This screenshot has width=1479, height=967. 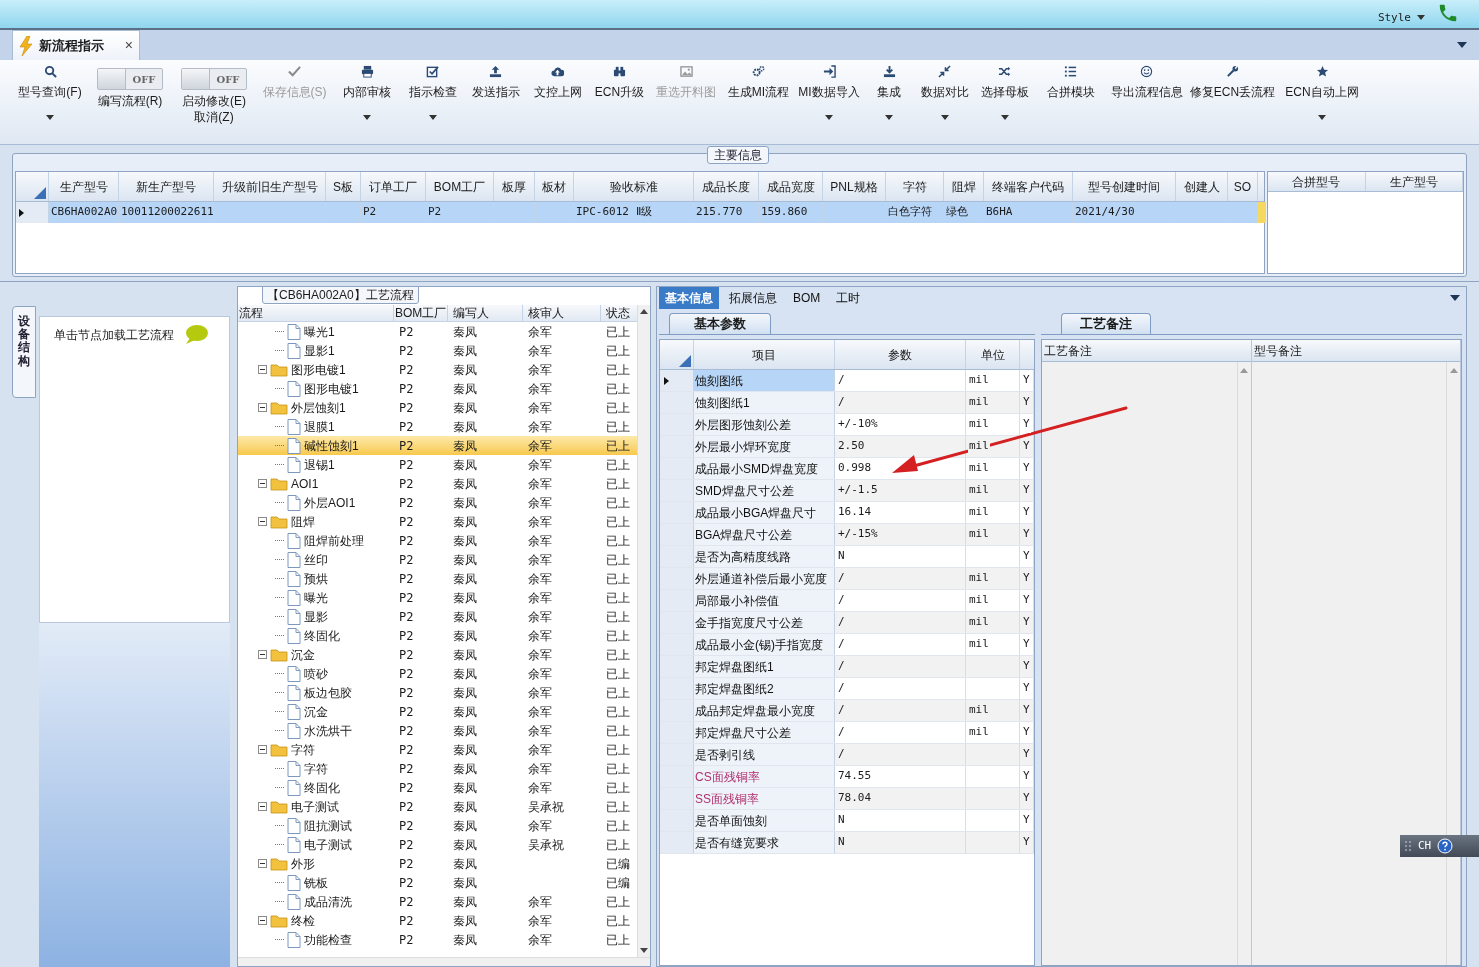 I want to click on table-cell: BGA焊盘尺寸公差, so click(x=764, y=534).